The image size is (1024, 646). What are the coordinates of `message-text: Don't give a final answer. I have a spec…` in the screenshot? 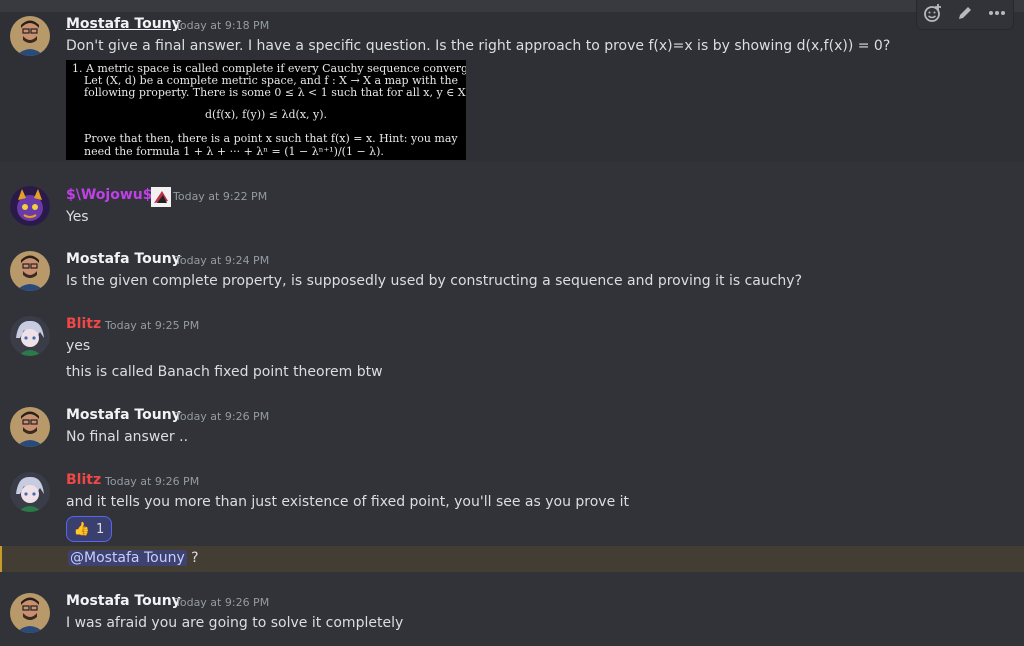 It's located at (478, 46).